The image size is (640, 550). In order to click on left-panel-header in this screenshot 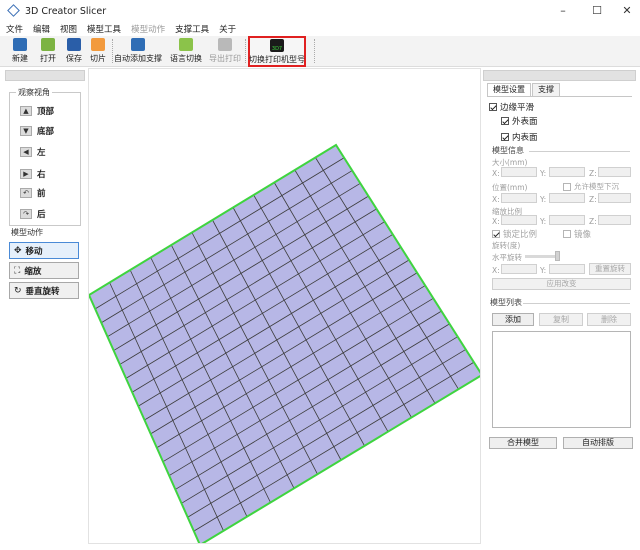, I will do `click(45, 75)`.